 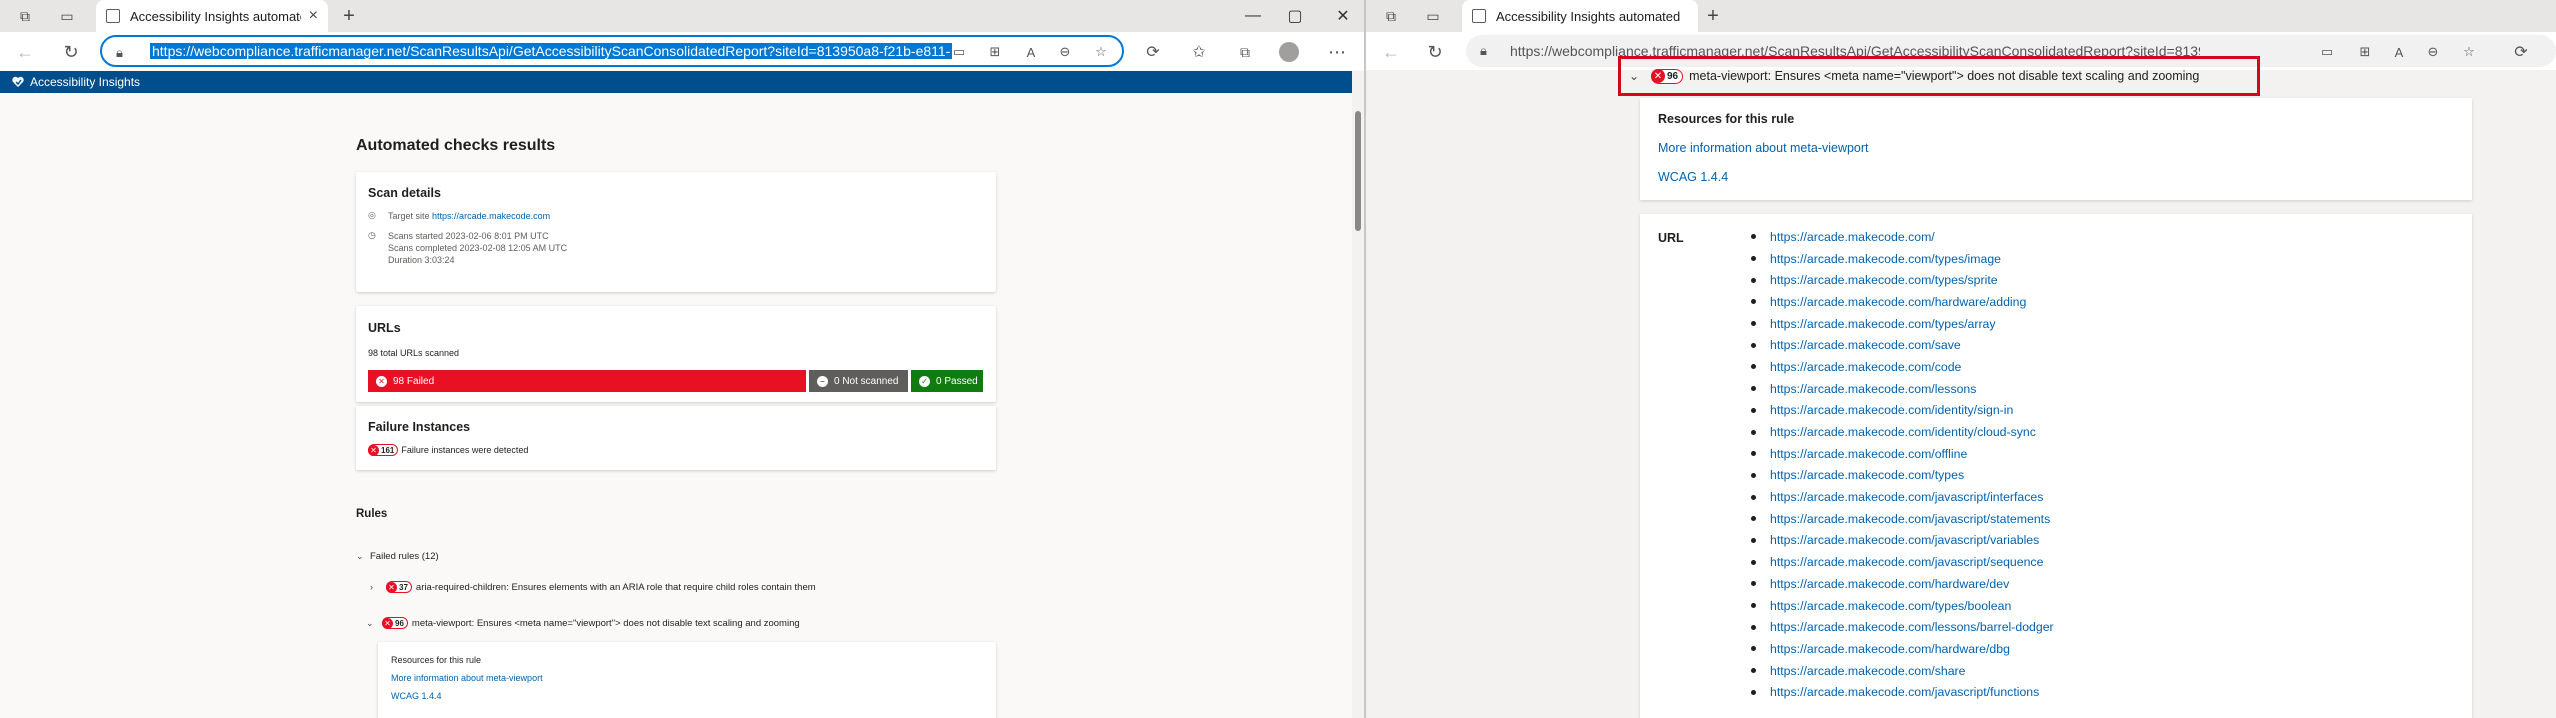 I want to click on chevron-down-icon: ⌄, so click(x=360, y=556).